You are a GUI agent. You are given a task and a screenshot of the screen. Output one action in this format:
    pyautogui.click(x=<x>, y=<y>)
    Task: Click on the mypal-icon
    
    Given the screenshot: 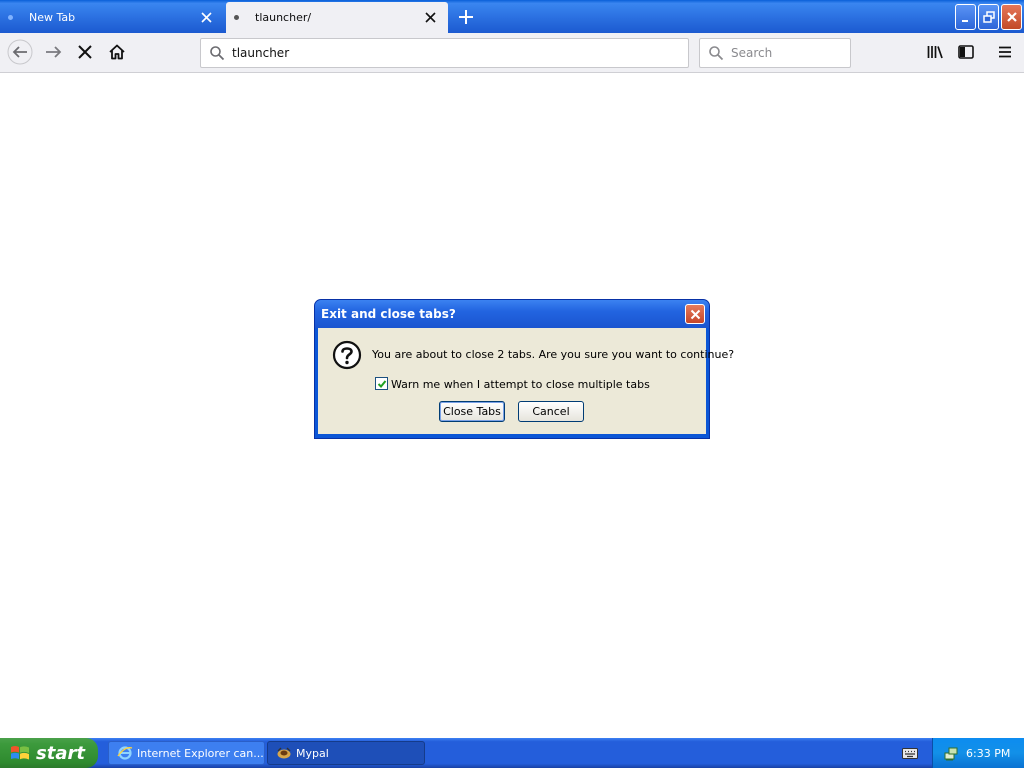 What is the action you would take?
    pyautogui.click(x=284, y=753)
    